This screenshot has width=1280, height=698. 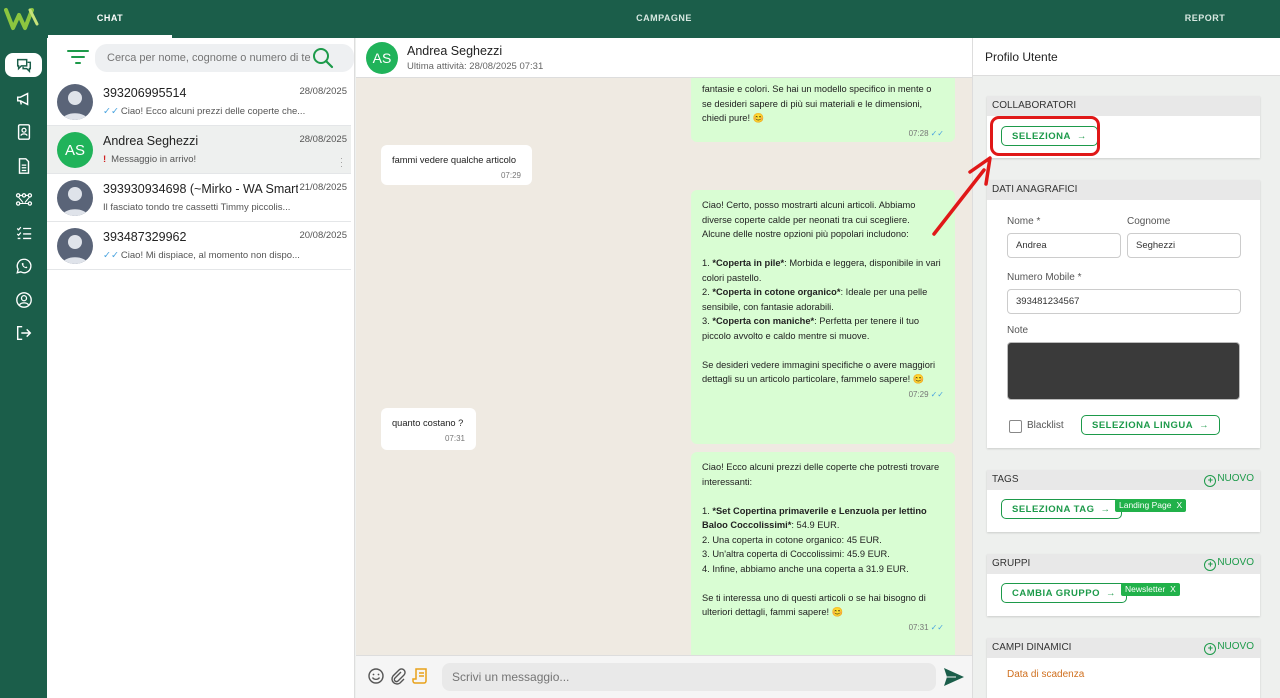 I want to click on cognome-label: Cognome, so click(x=1149, y=221).